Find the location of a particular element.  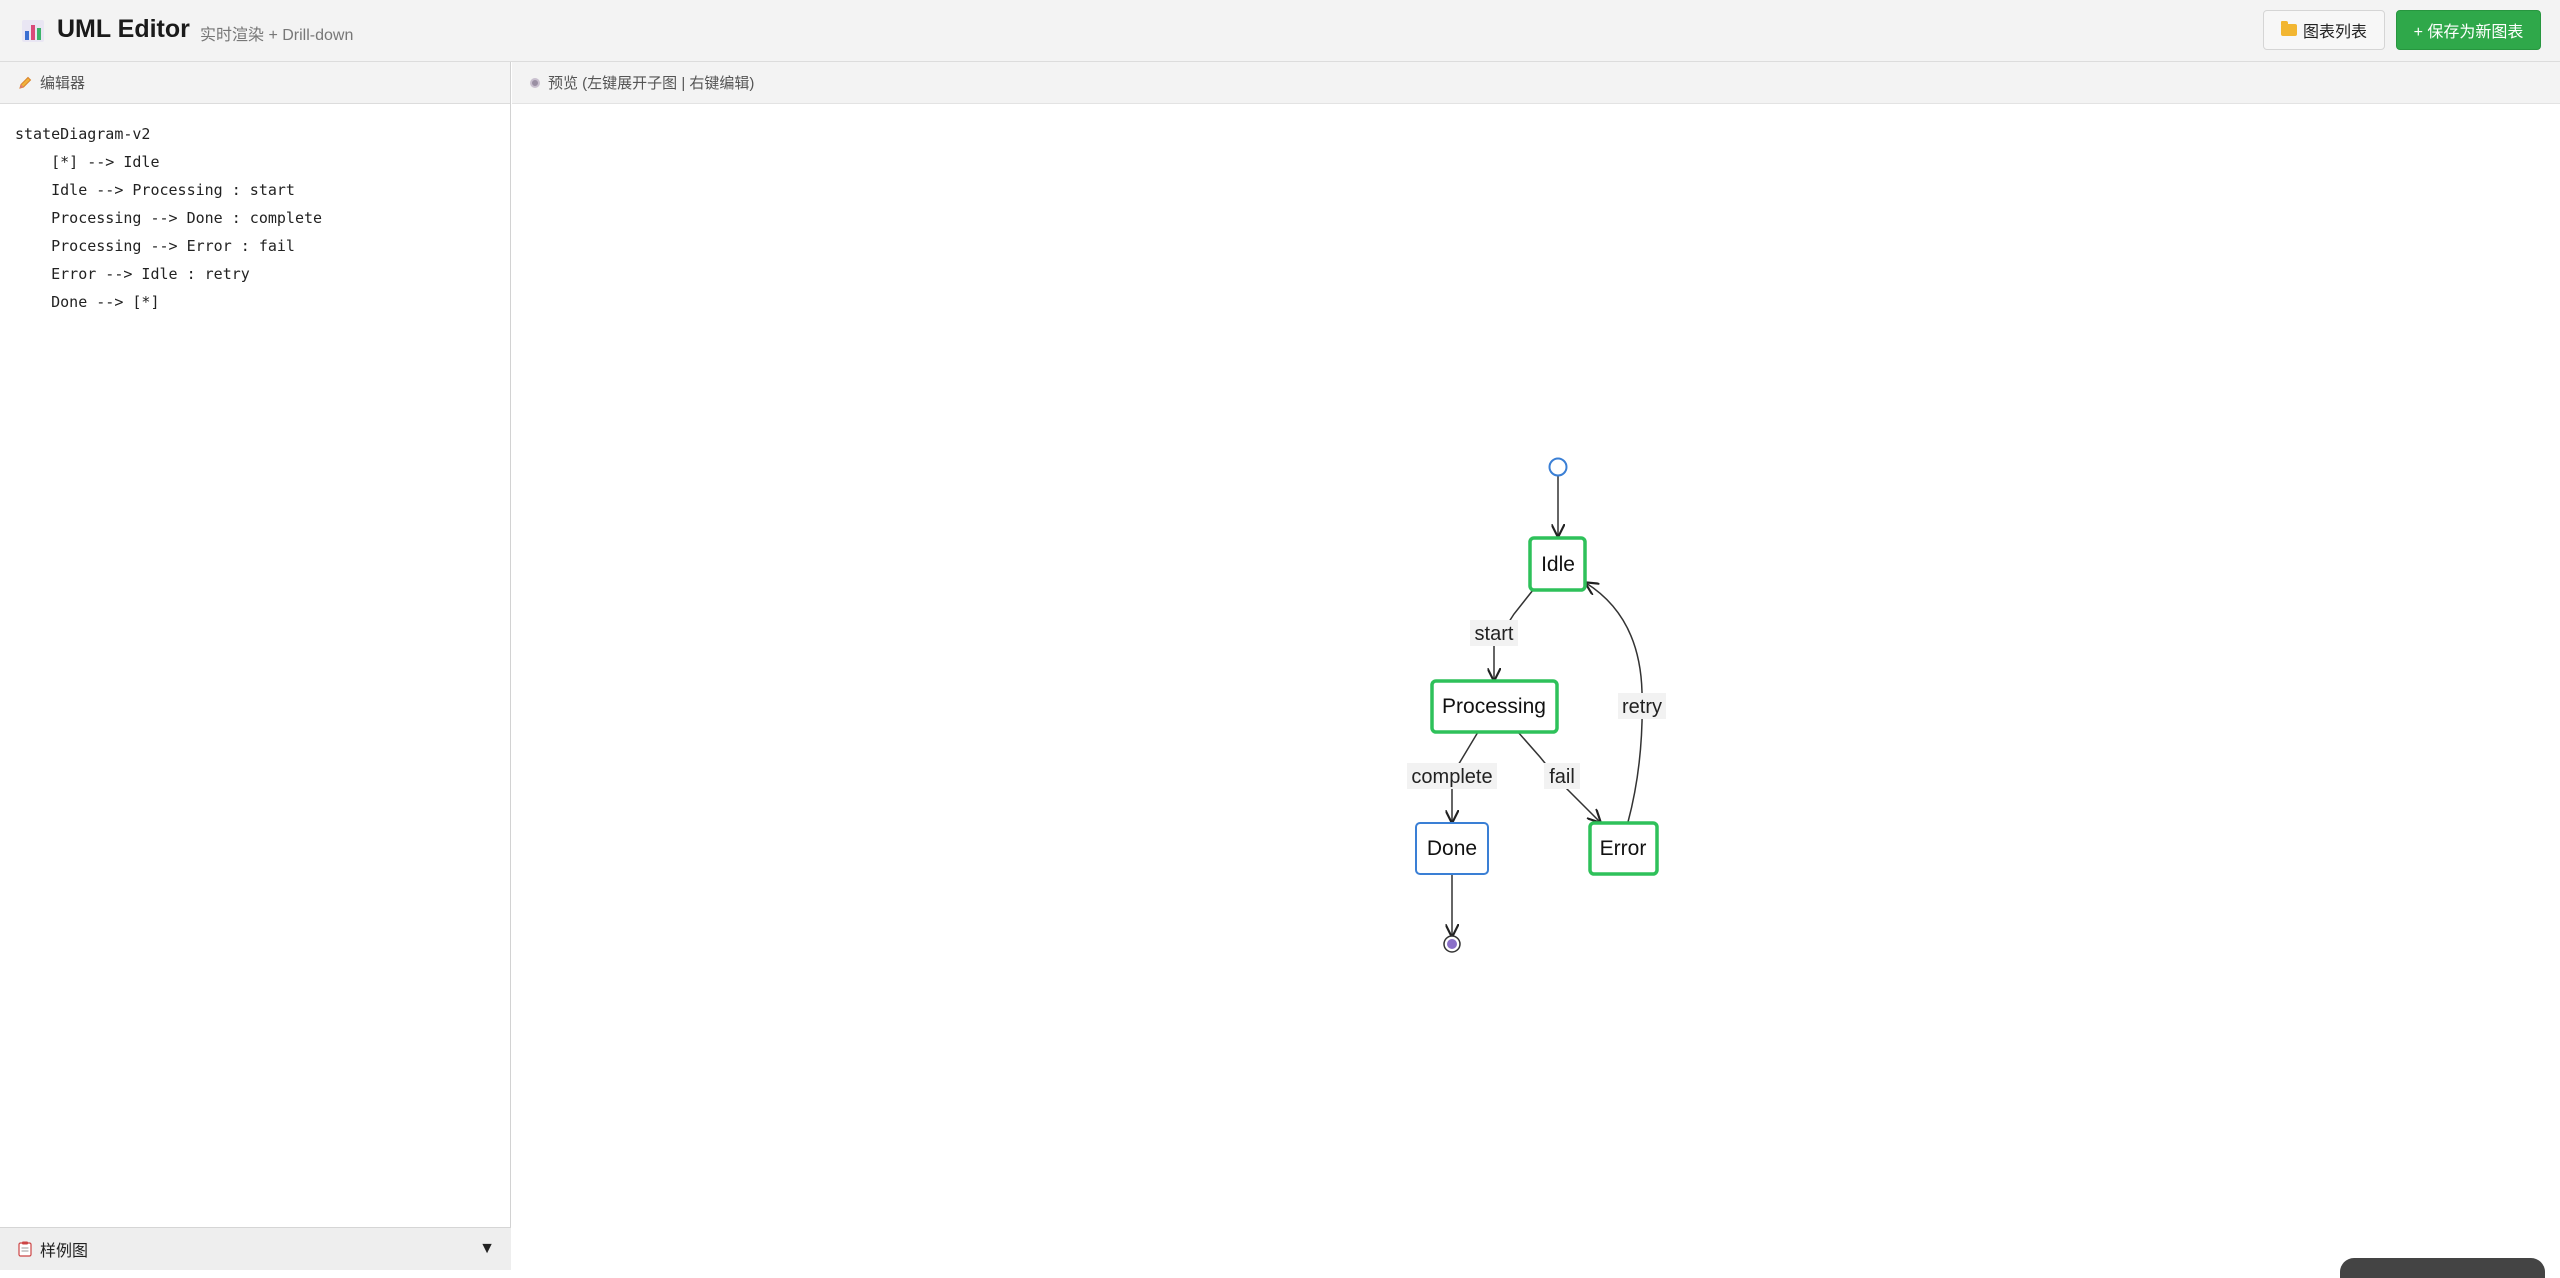

state-processing: Processing is located at coordinates (1494, 706).